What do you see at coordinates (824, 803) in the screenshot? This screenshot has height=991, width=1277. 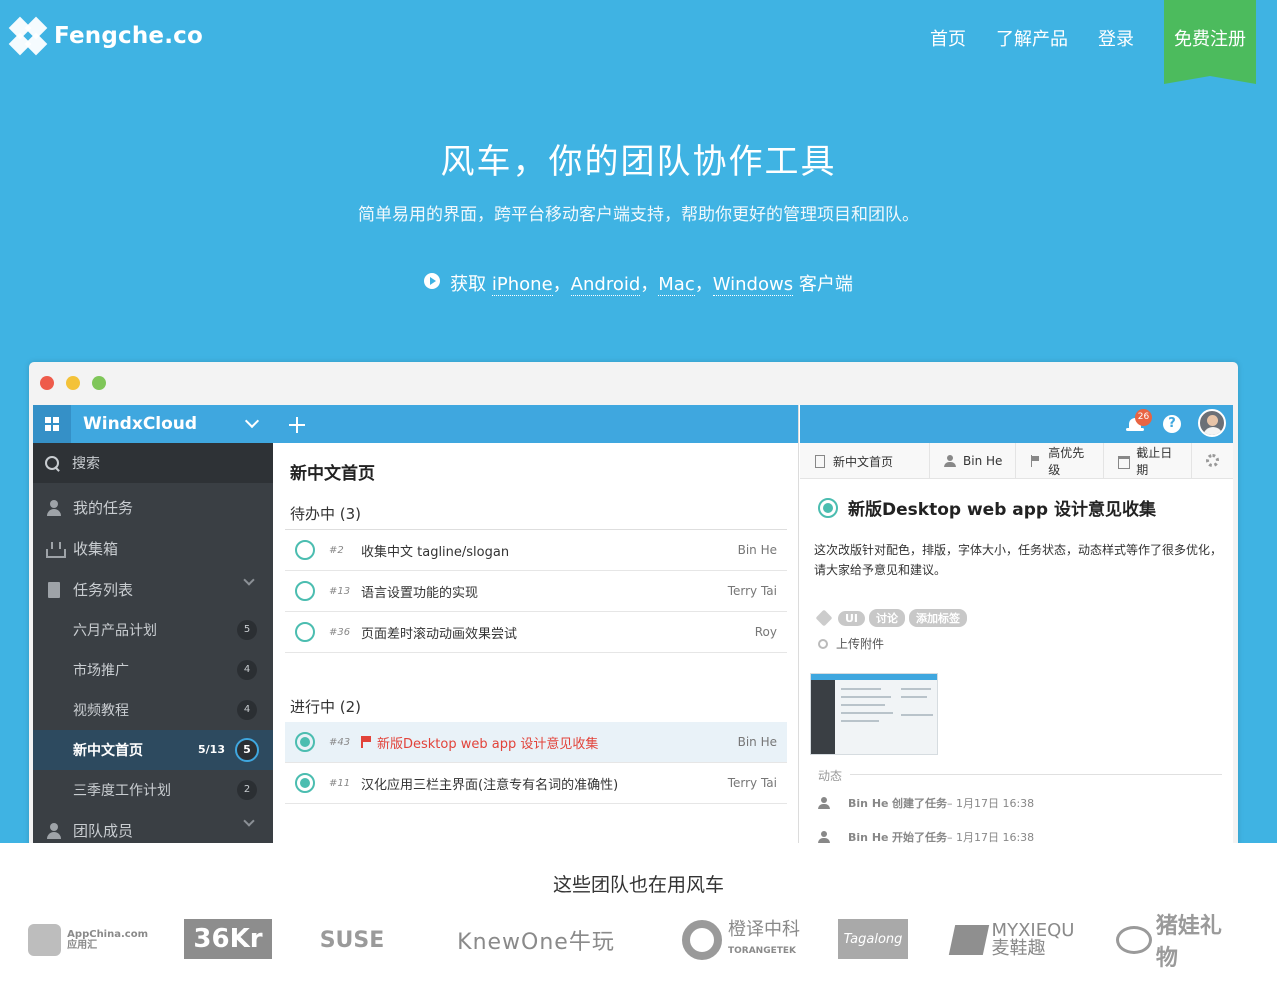 I see `person-icon` at bounding box center [824, 803].